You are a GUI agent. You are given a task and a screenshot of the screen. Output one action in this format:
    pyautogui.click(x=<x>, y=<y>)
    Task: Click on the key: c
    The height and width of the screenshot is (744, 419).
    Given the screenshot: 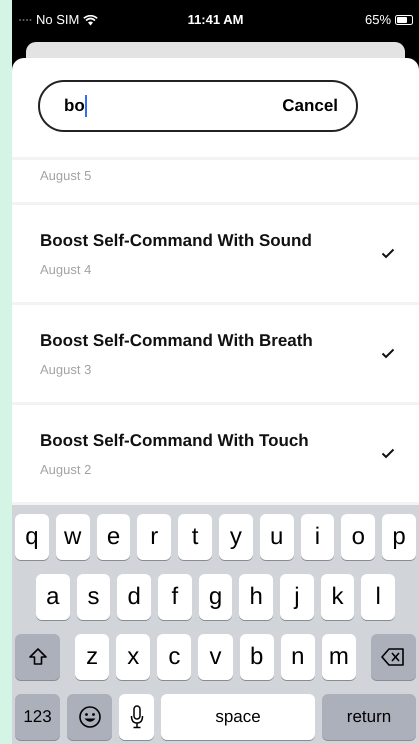 What is the action you would take?
    pyautogui.click(x=174, y=657)
    